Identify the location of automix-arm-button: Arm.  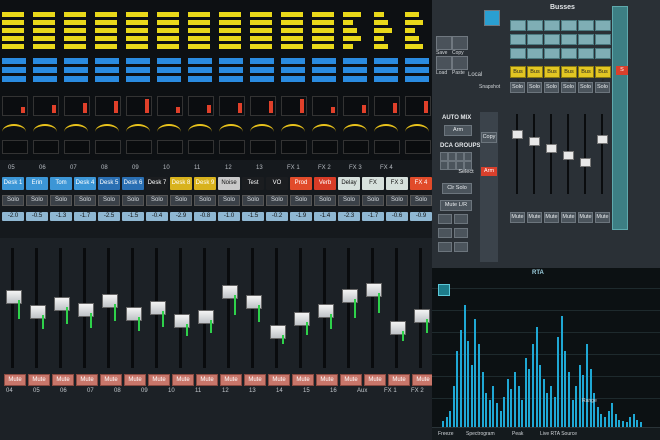
(458, 130).